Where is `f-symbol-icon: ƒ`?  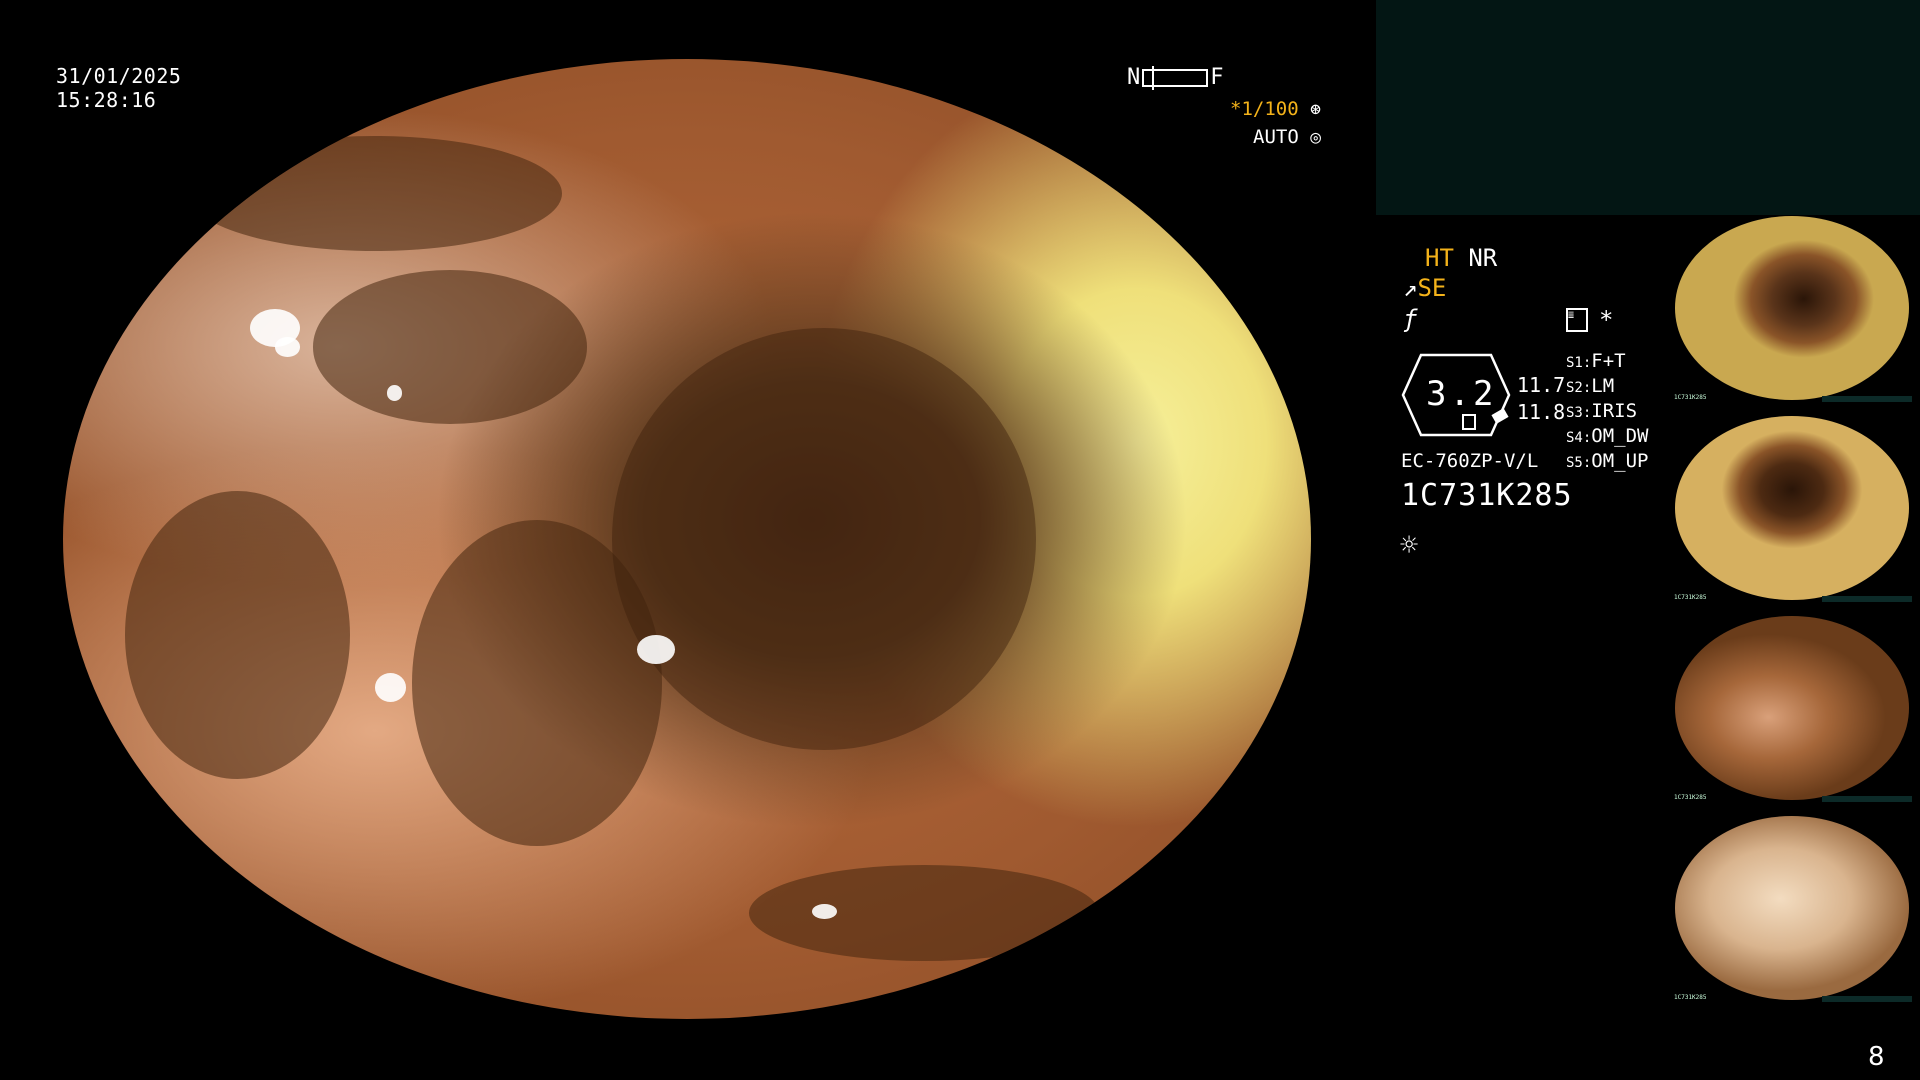 f-symbol-icon: ƒ is located at coordinates (1410, 319).